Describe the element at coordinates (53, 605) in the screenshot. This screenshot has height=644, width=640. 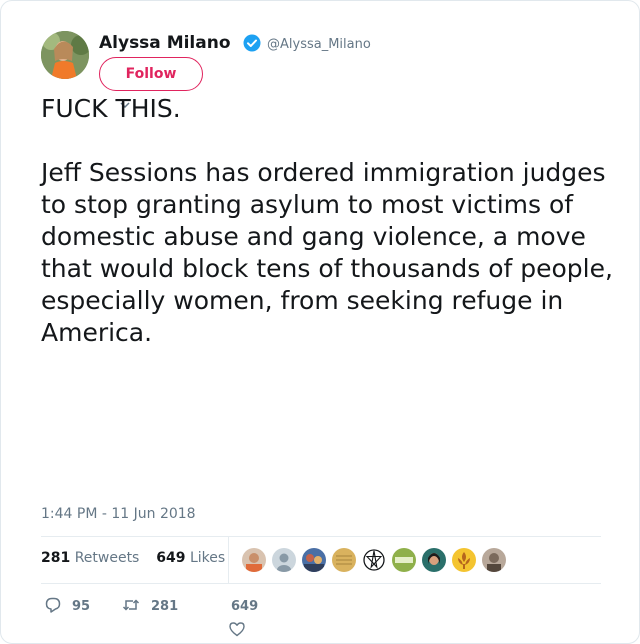
I see `reply-icon` at that location.